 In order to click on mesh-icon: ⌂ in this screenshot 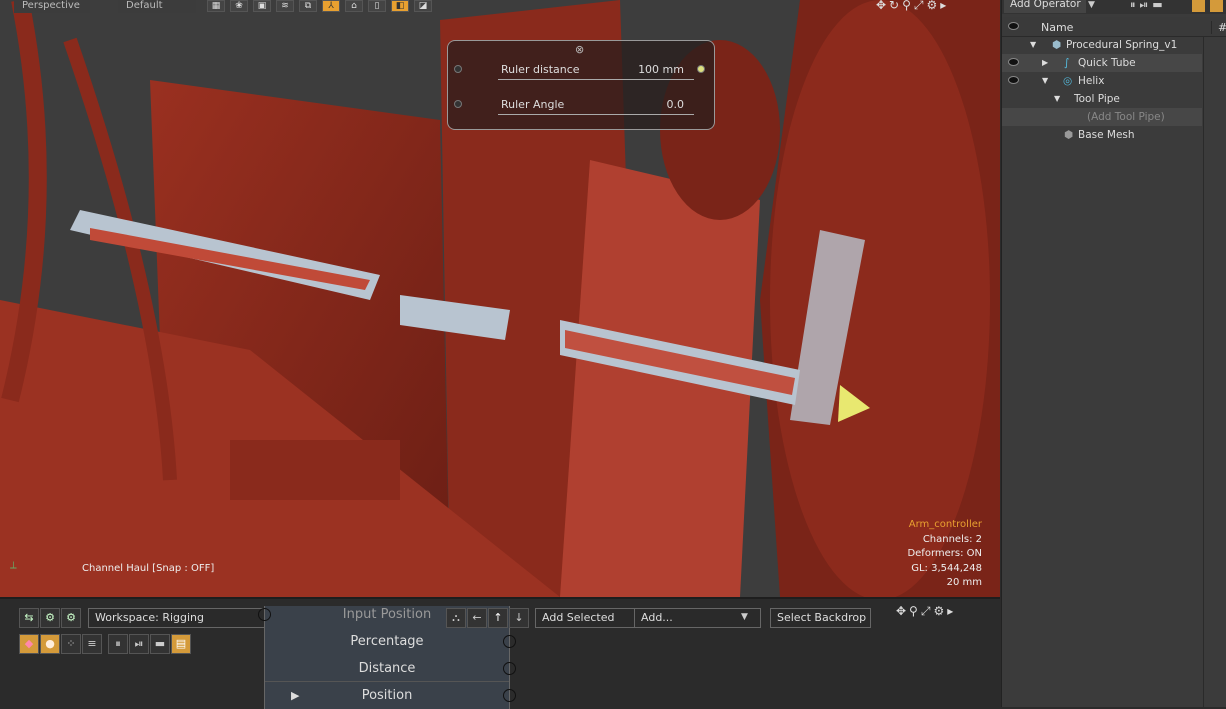, I will do `click(354, 6)`.